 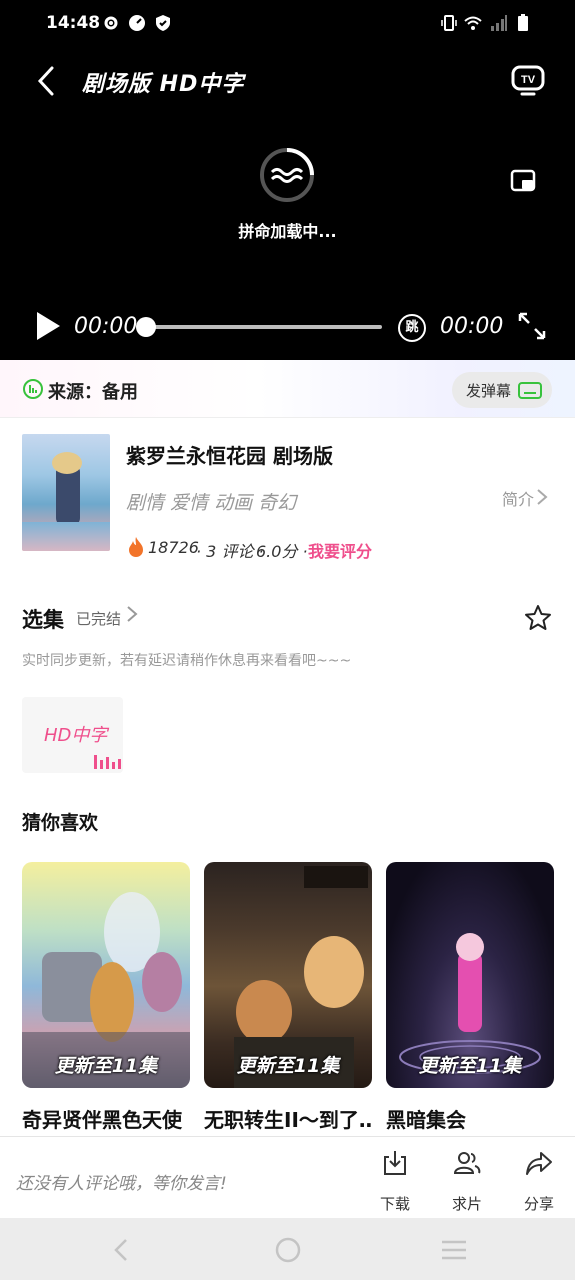 What do you see at coordinates (340, 550) in the screenshot?
I see `rate-link: 我要评分` at bounding box center [340, 550].